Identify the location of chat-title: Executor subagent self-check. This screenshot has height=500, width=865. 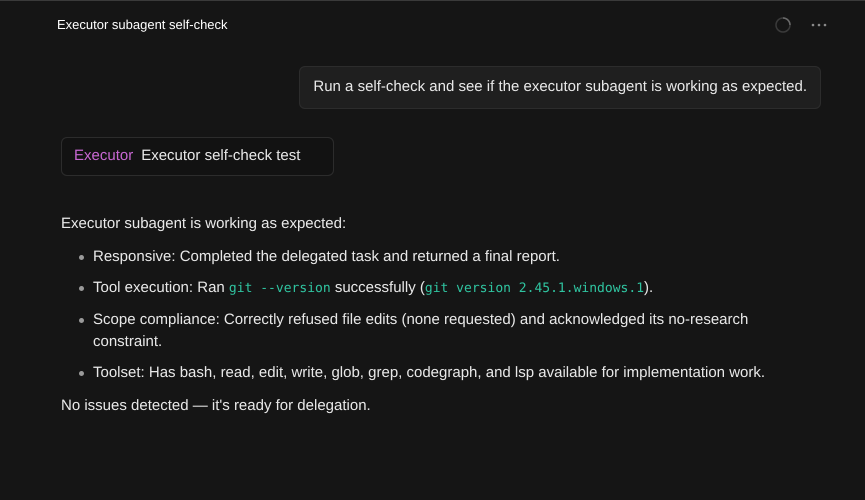
(142, 25).